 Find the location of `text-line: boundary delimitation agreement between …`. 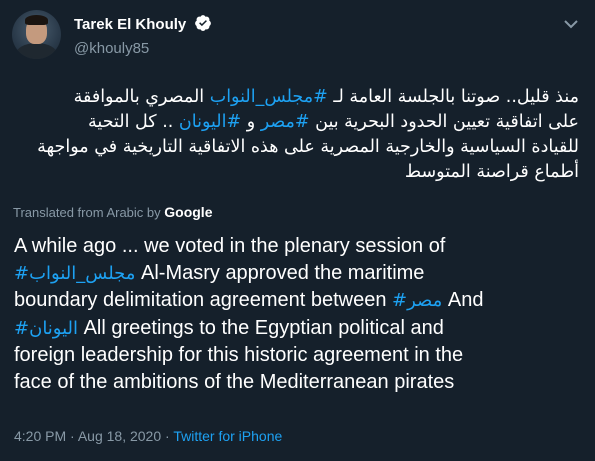

text-line: boundary delimitation agreement between … is located at coordinates (299, 301).